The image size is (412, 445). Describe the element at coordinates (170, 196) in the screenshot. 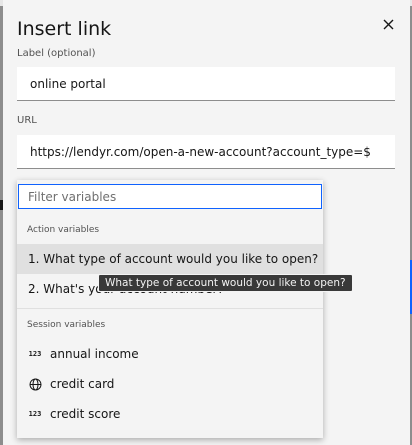

I see `filter-variables-input` at that location.